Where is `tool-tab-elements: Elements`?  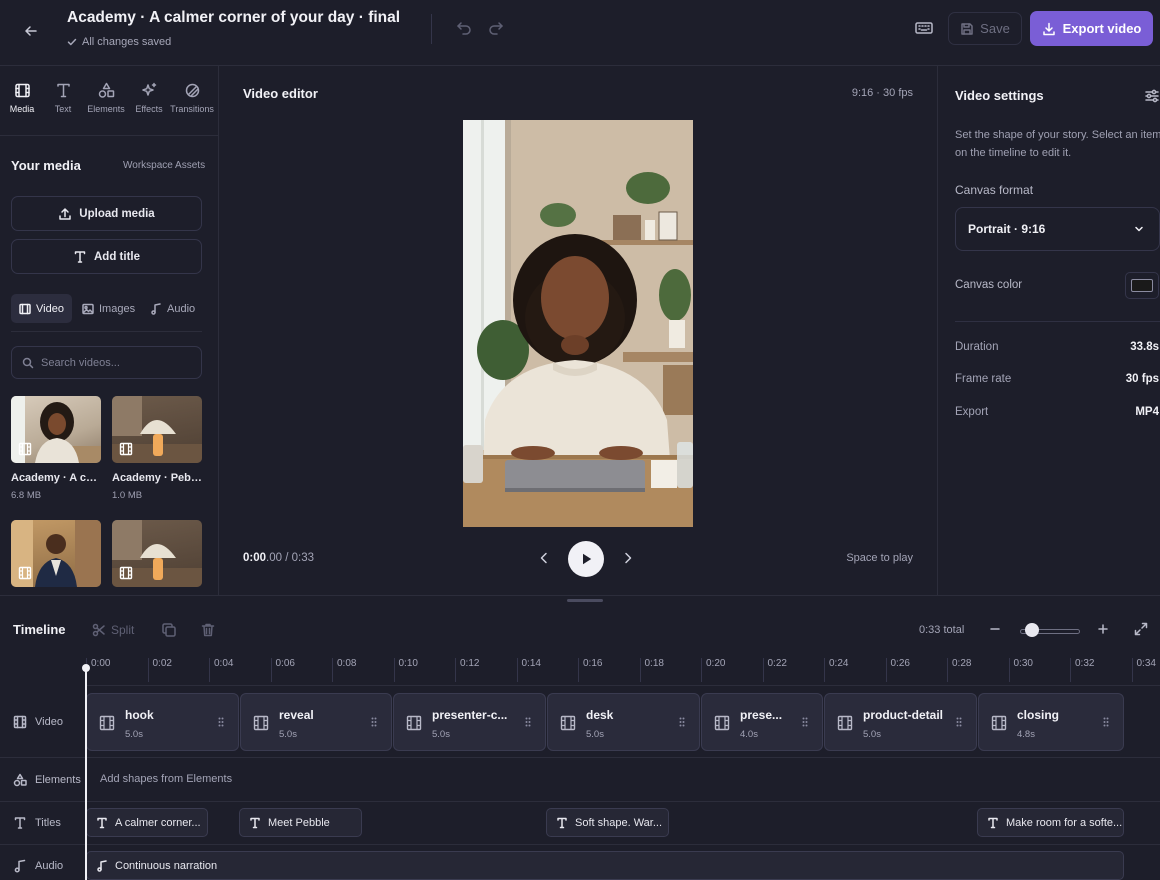 tool-tab-elements: Elements is located at coordinates (106, 98).